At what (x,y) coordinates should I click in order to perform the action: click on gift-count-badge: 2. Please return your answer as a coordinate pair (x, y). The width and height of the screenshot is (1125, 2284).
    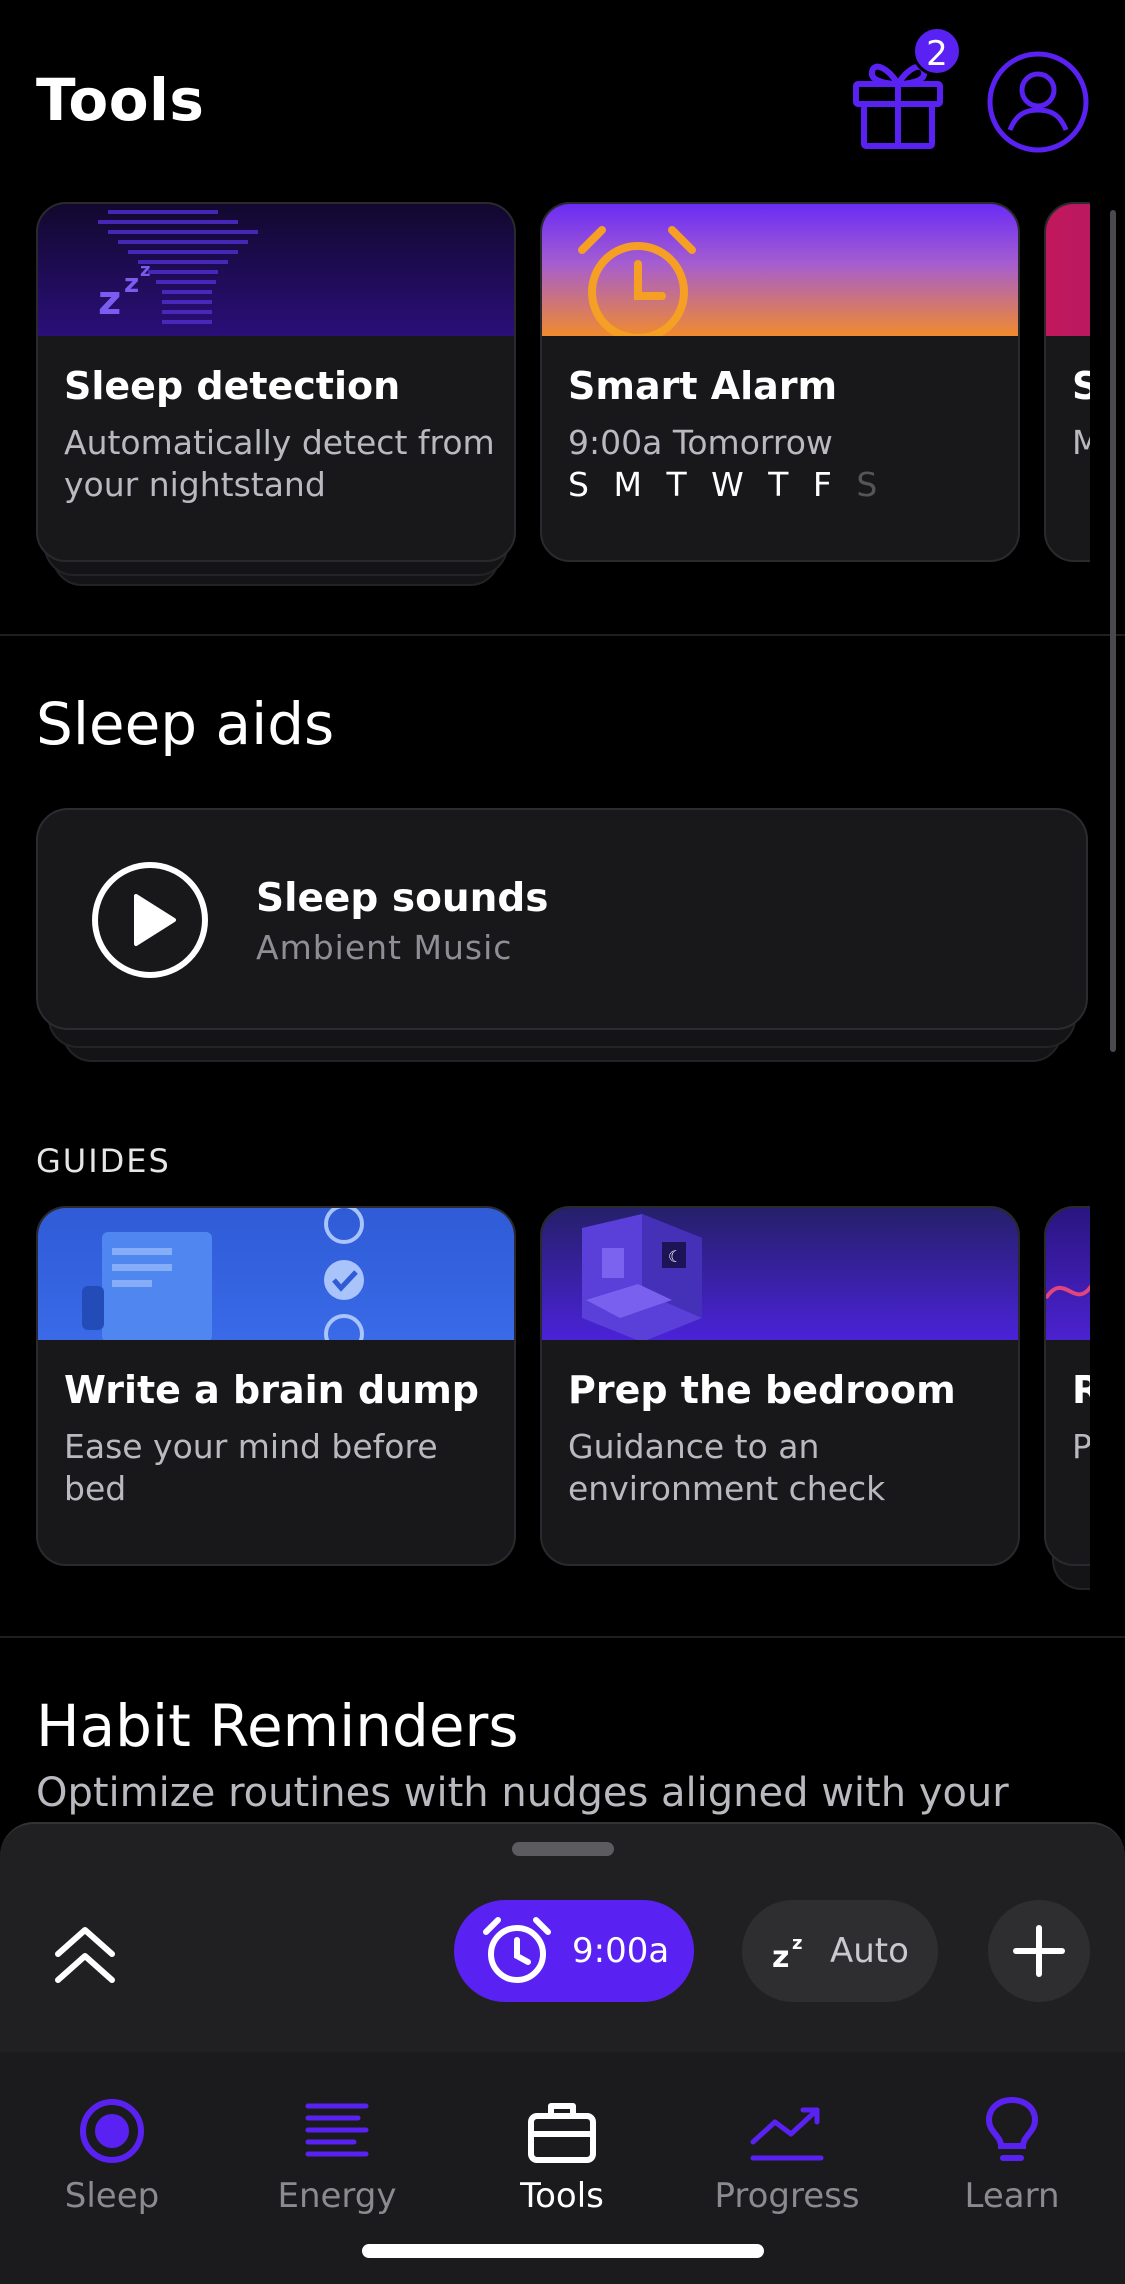
    Looking at the image, I should click on (937, 51).